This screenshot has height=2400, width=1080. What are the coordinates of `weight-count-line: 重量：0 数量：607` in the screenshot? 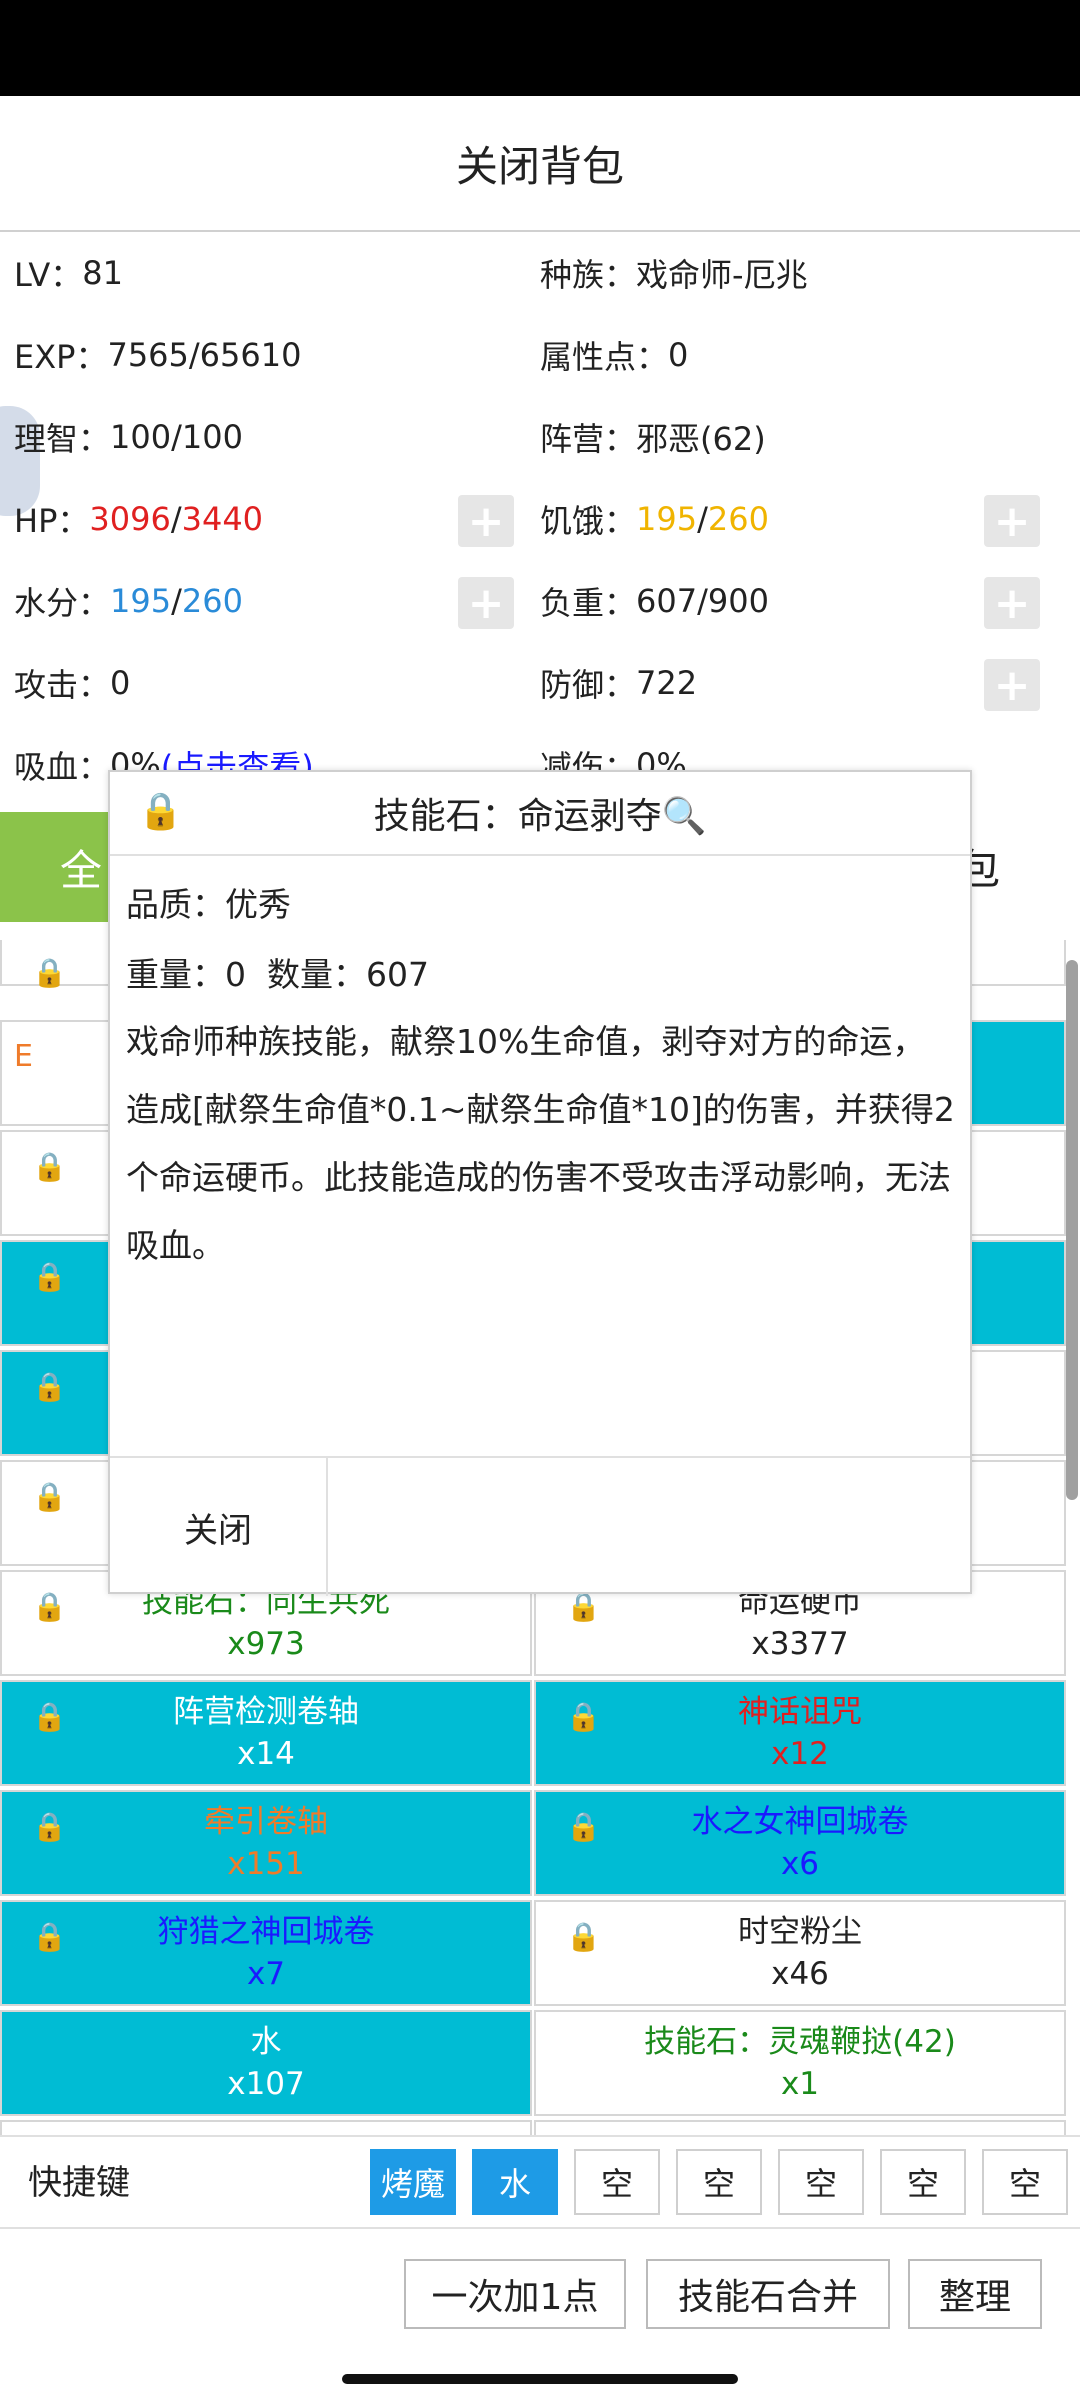 It's located at (277, 974).